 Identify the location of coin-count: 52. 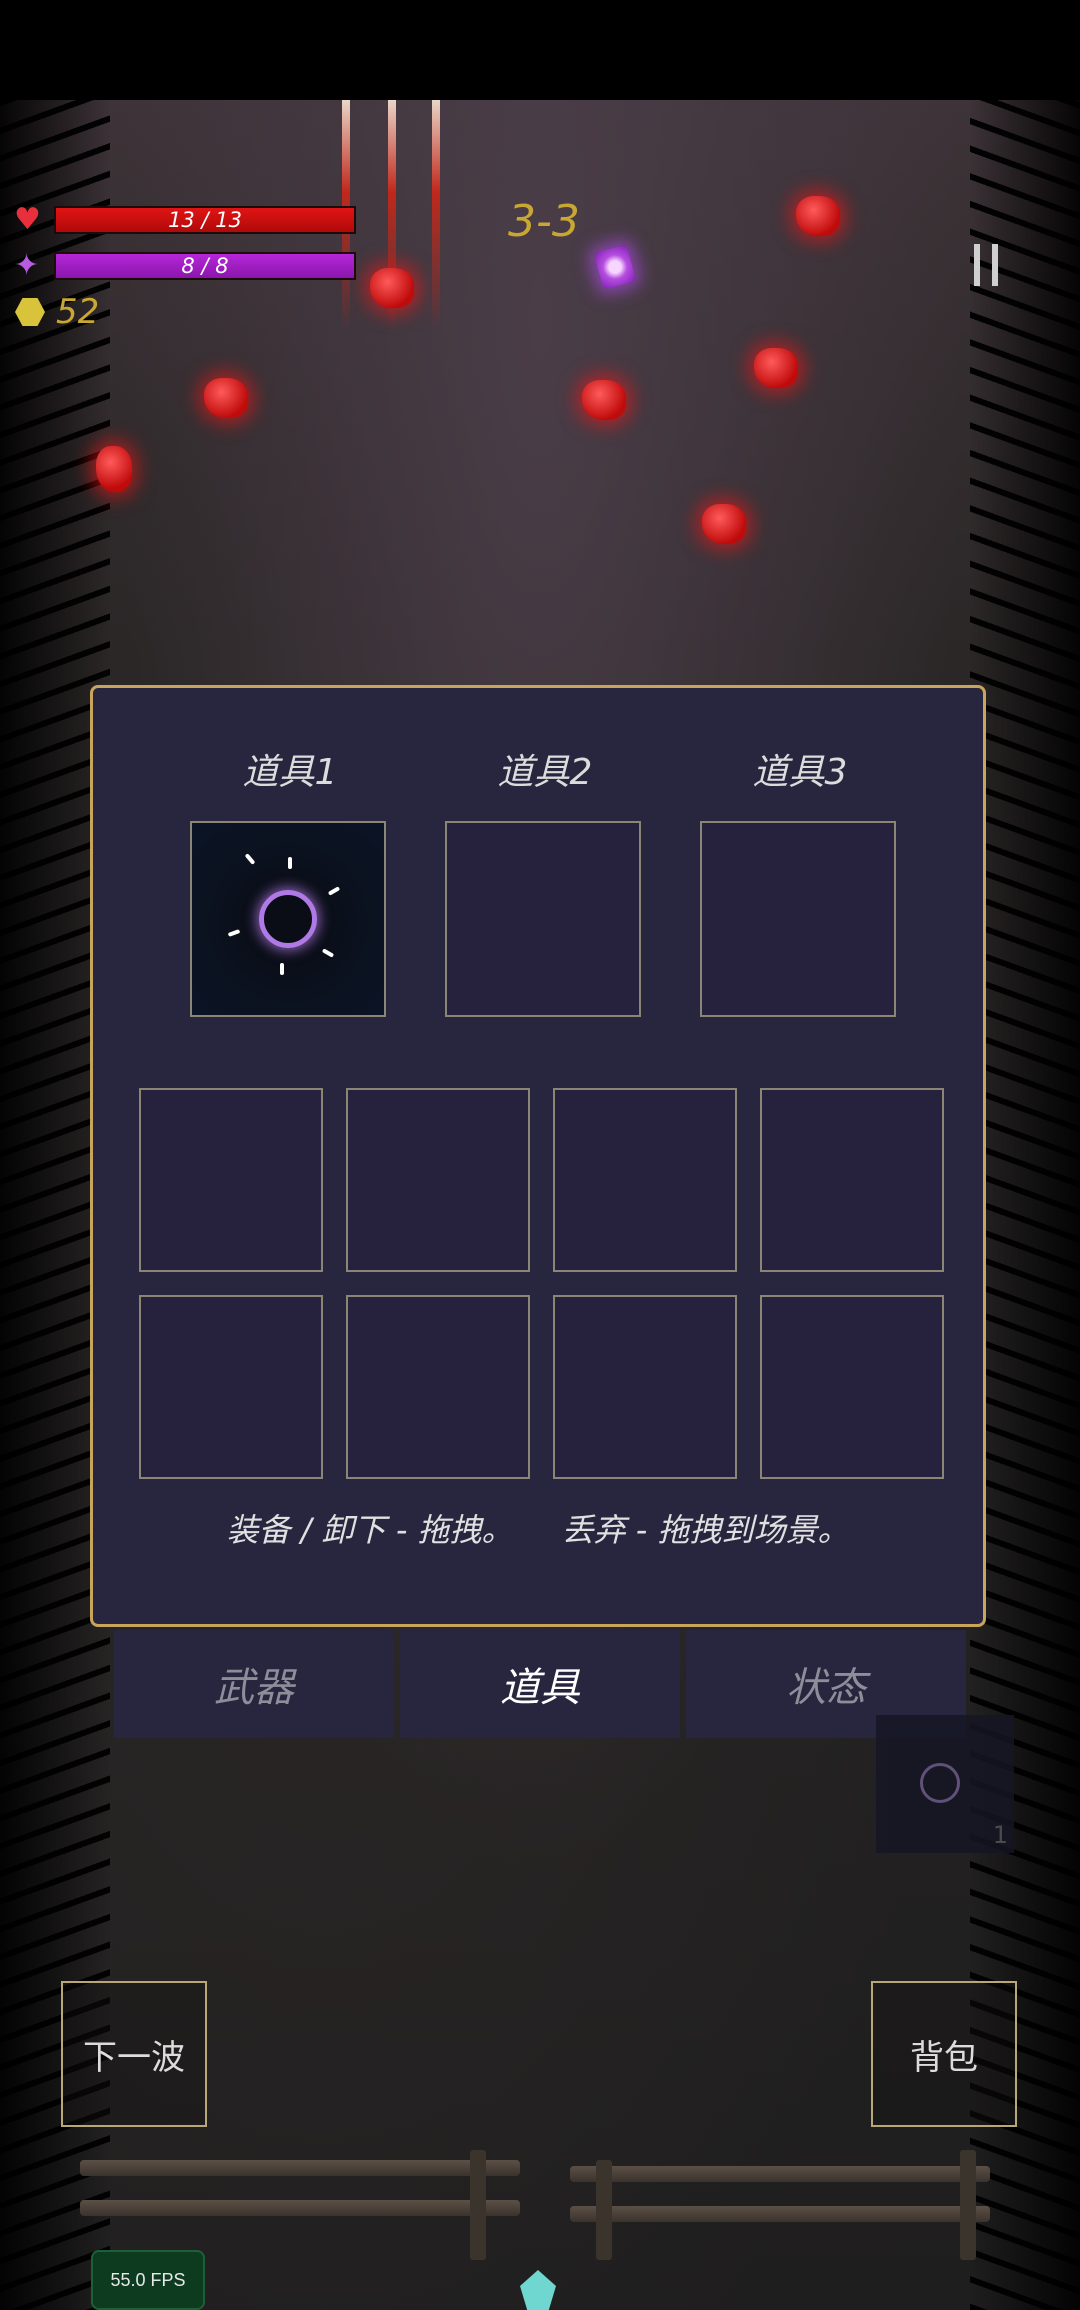
(78, 312).